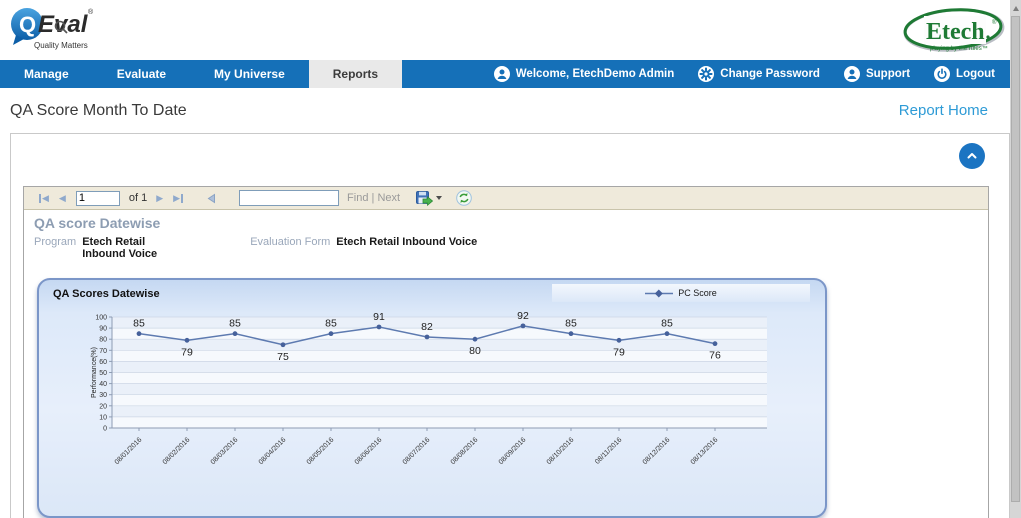 The height and width of the screenshot is (518, 1021). I want to click on find-button: Find, so click(357, 198).